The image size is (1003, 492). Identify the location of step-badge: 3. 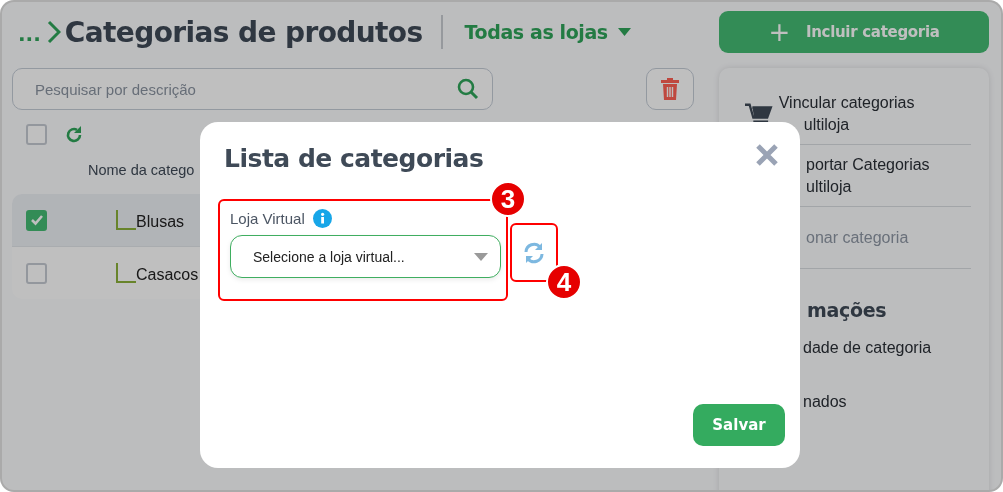
(508, 199).